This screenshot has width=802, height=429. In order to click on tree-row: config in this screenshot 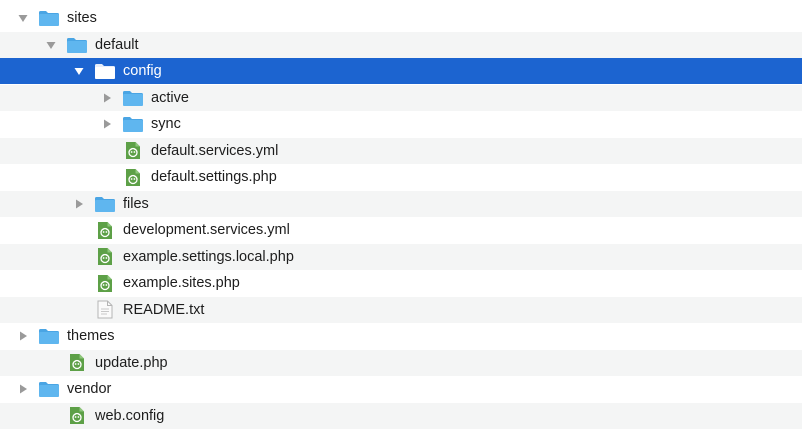, I will do `click(401, 71)`.